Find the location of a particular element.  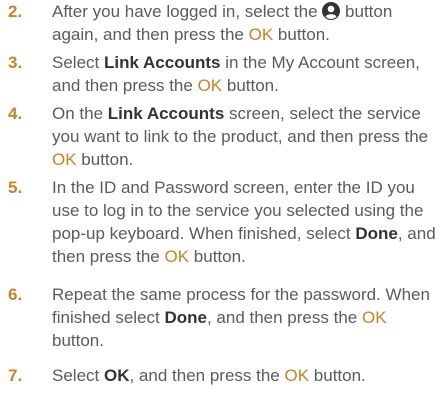

step-number: 4. is located at coordinates (15, 113).